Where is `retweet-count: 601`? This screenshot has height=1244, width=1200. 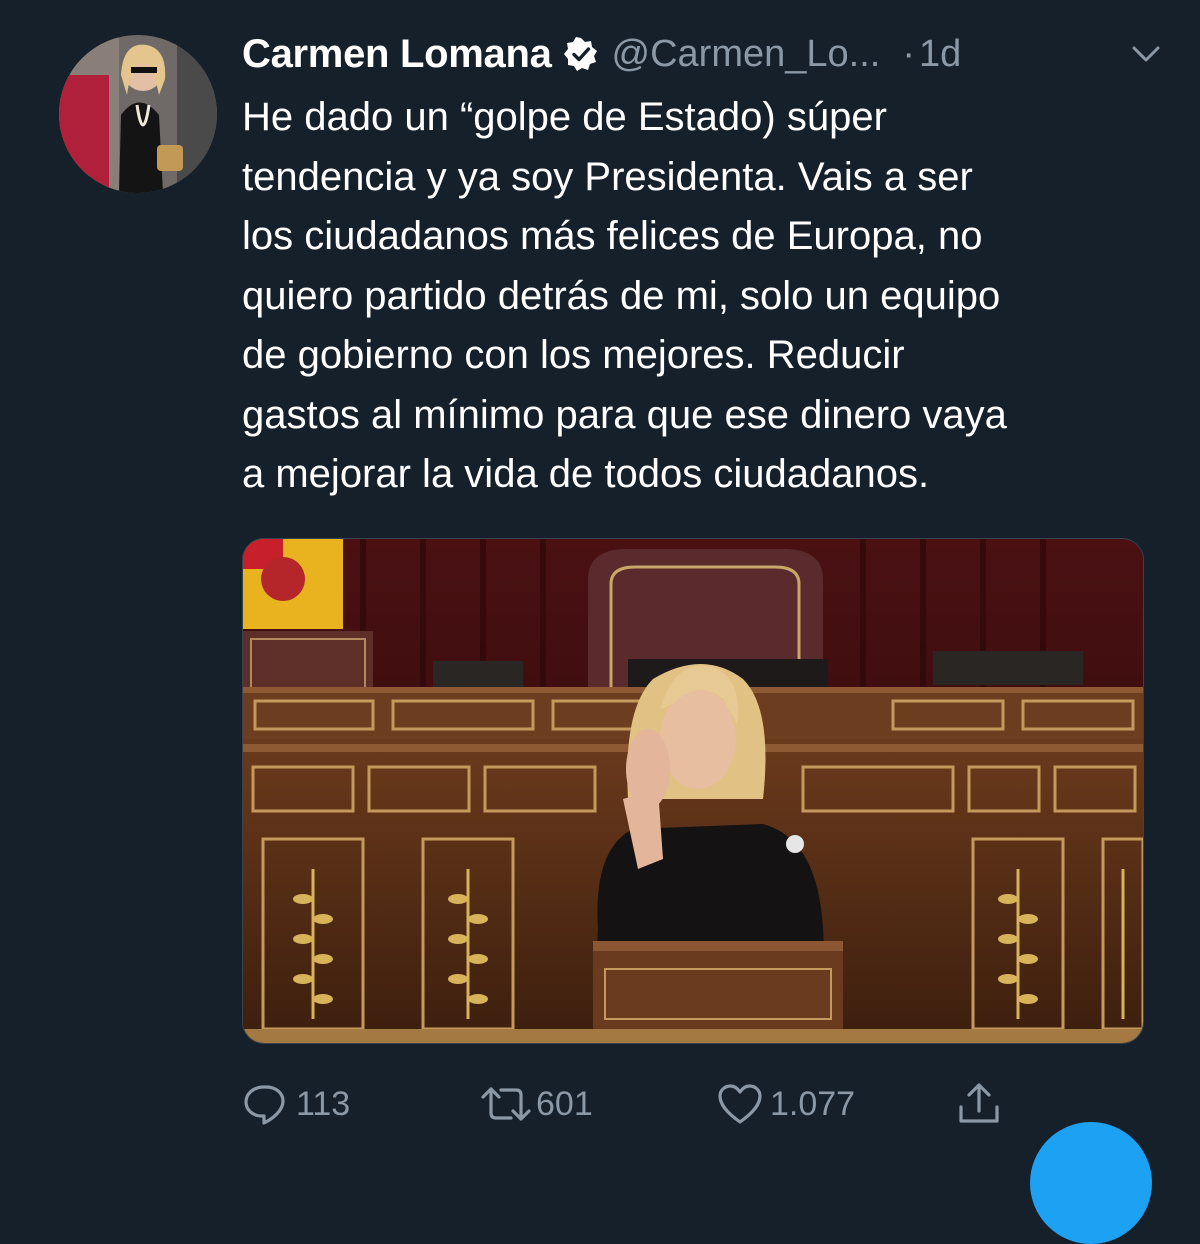
retweet-count: 601 is located at coordinates (564, 1103).